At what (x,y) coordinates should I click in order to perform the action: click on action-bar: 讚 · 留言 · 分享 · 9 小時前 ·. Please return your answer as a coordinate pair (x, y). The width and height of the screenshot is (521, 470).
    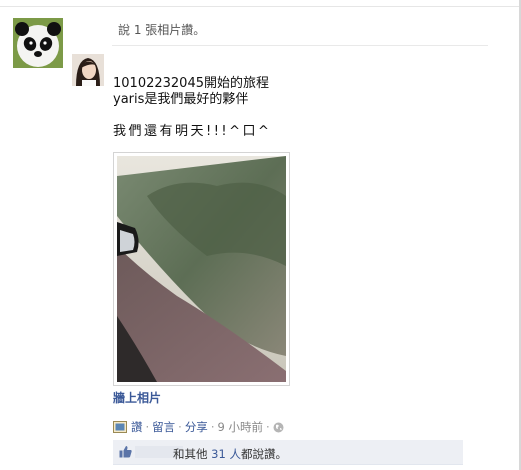
    Looking at the image, I should click on (200, 427).